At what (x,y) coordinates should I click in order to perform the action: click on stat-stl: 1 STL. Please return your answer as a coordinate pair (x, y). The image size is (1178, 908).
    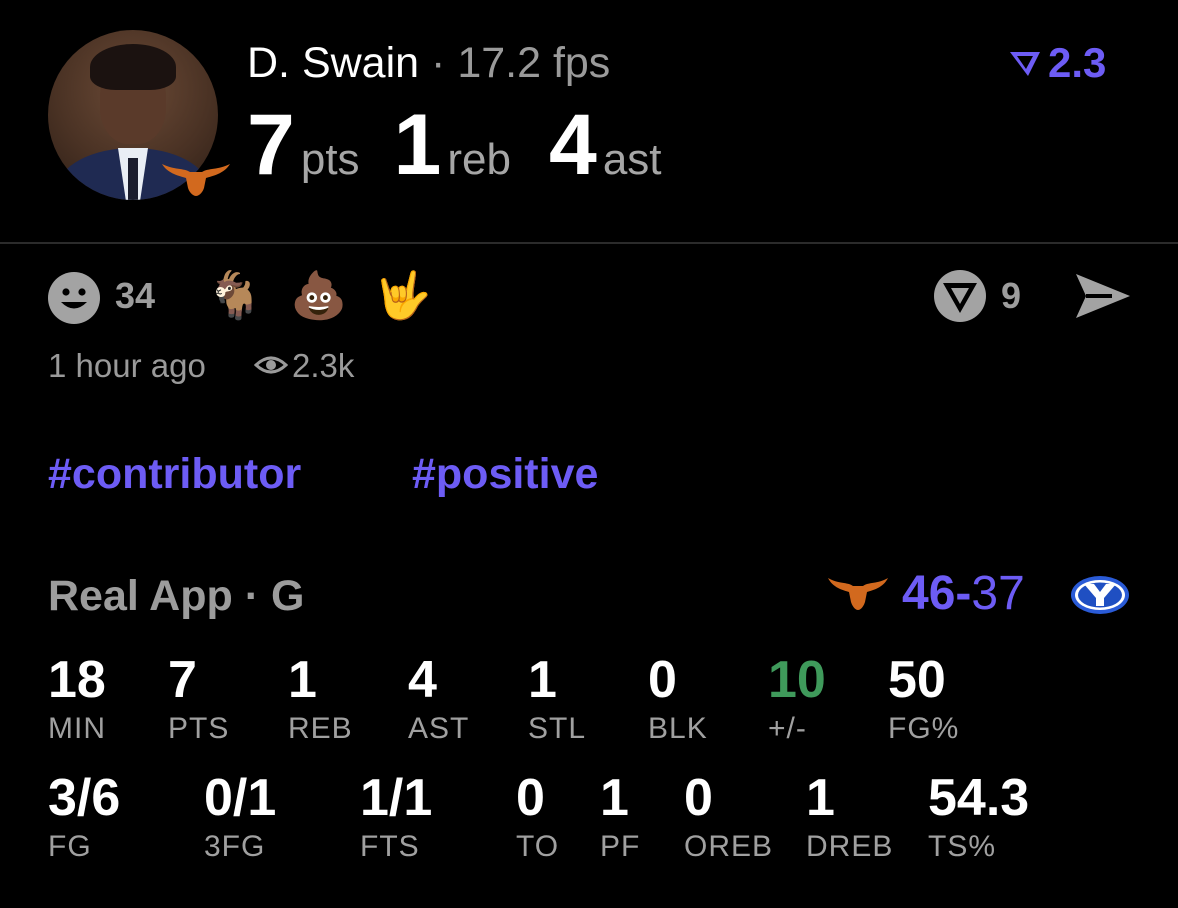
    Looking at the image, I should click on (557, 699).